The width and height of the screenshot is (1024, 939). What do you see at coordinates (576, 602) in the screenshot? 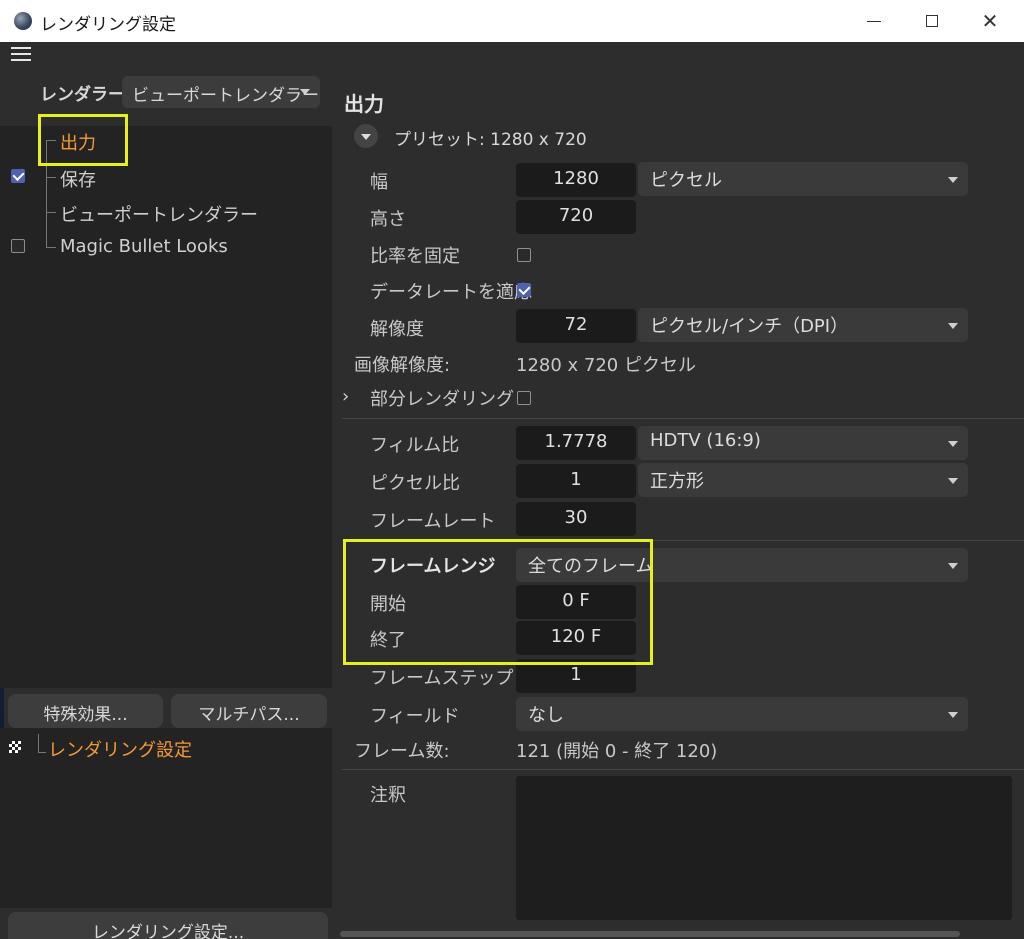
I see `start-field: 0 F` at bounding box center [576, 602].